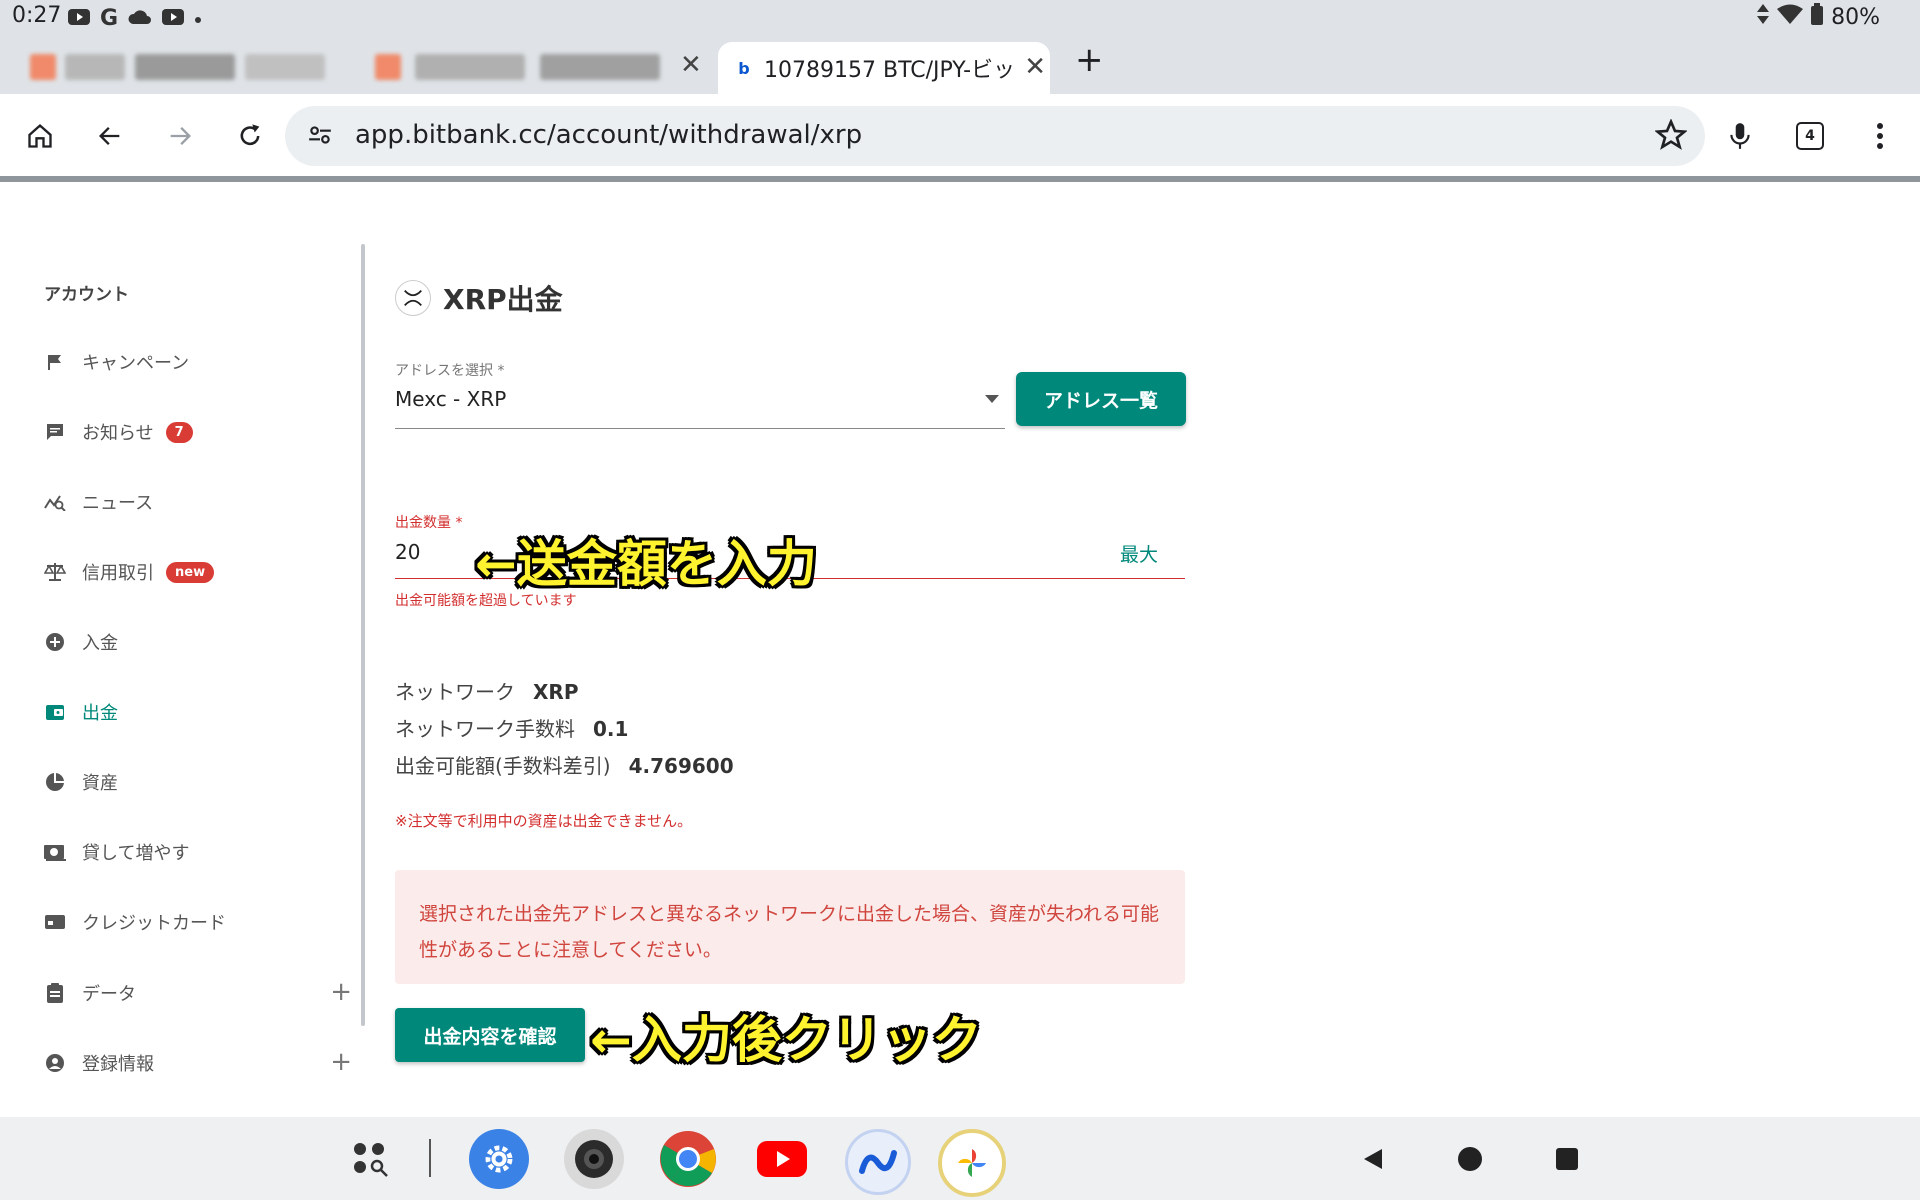 This screenshot has width=1920, height=1200. Describe the element at coordinates (55, 362) in the screenshot. I see `flag-icon` at that location.